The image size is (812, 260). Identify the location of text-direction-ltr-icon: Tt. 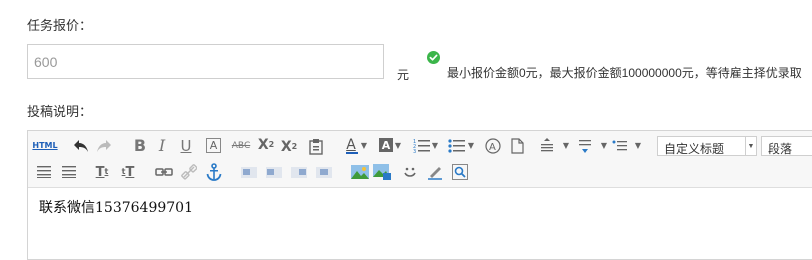
(102, 172).